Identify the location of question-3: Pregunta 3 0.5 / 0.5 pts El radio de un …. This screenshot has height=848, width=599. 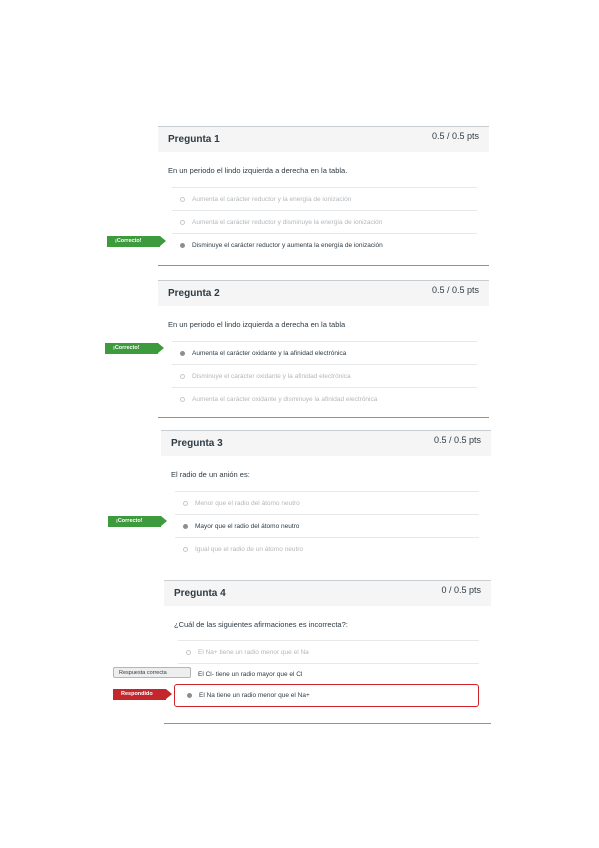
(326, 500).